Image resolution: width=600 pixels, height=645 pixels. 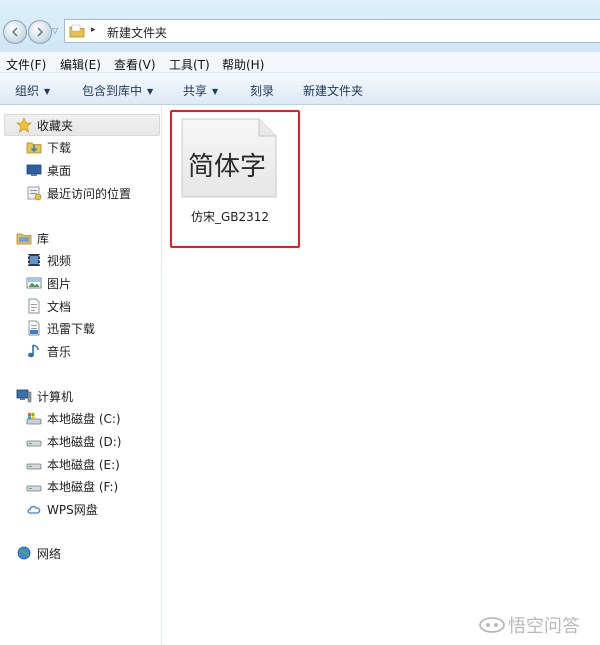 What do you see at coordinates (34, 170) in the screenshot?
I see `desktop-icon` at bounding box center [34, 170].